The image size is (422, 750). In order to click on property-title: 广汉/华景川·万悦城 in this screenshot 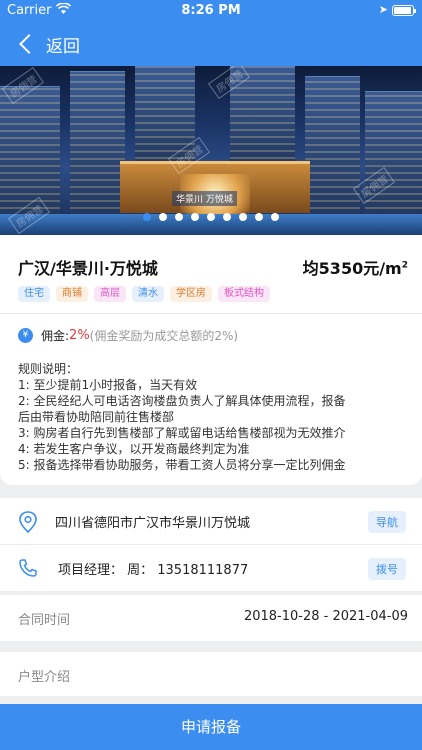, I will do `click(88, 268)`.